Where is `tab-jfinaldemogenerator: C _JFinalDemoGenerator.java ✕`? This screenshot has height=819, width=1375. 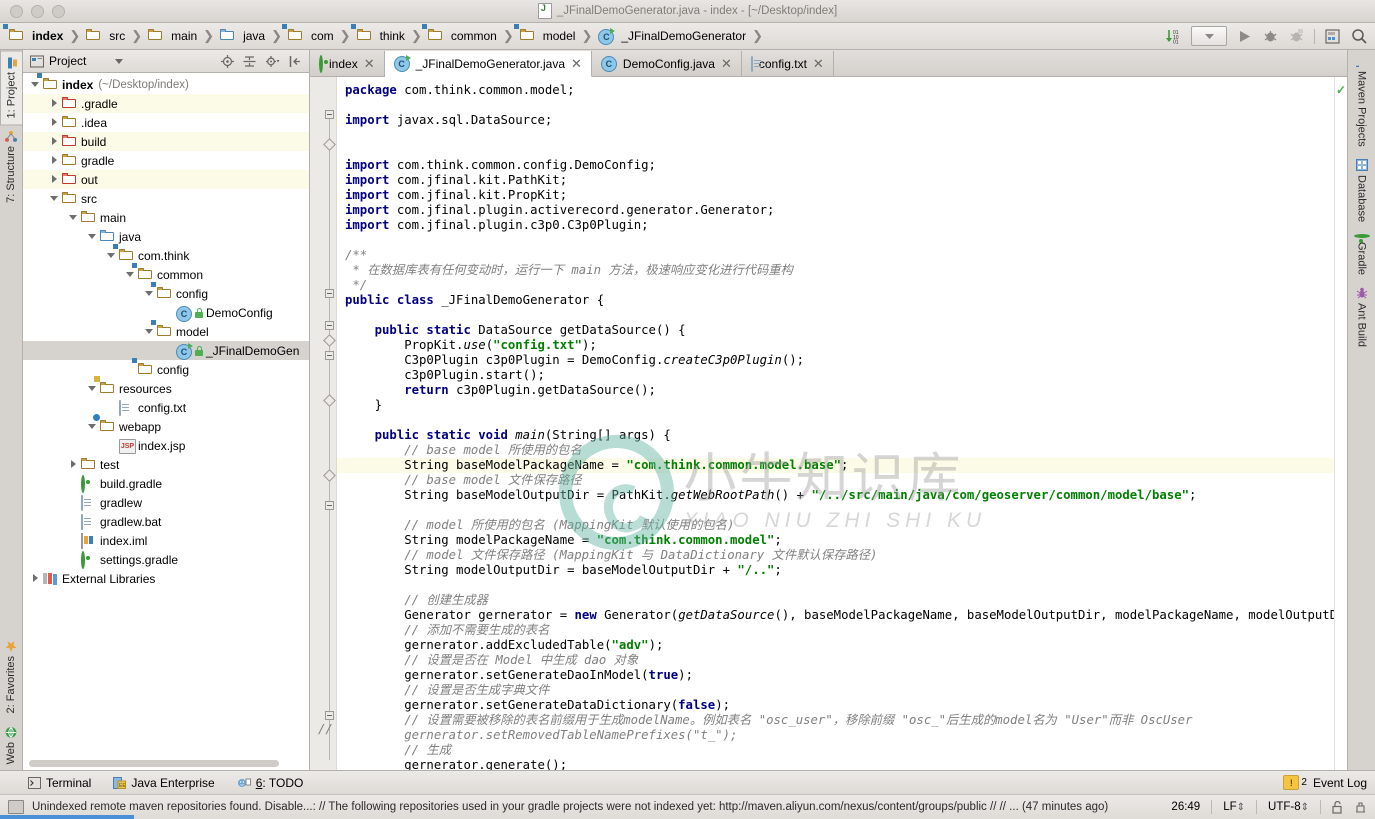
tab-jfinaldemogenerator: C _JFinalDemoGenerator.java ✕ is located at coordinates (488, 64).